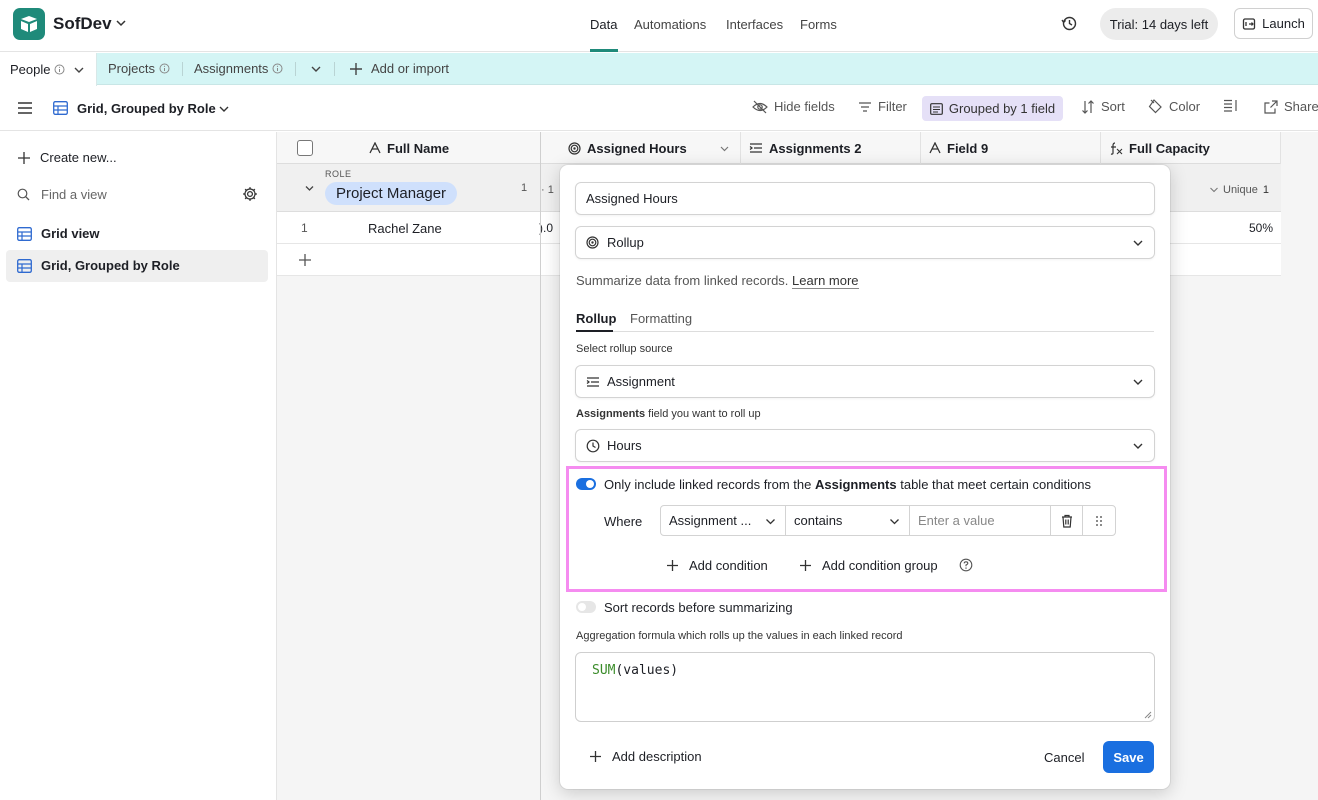 Image resolution: width=1318 pixels, height=800 pixels. Describe the element at coordinates (131, 68) in the screenshot. I see `table-tab-label: Projects` at that location.